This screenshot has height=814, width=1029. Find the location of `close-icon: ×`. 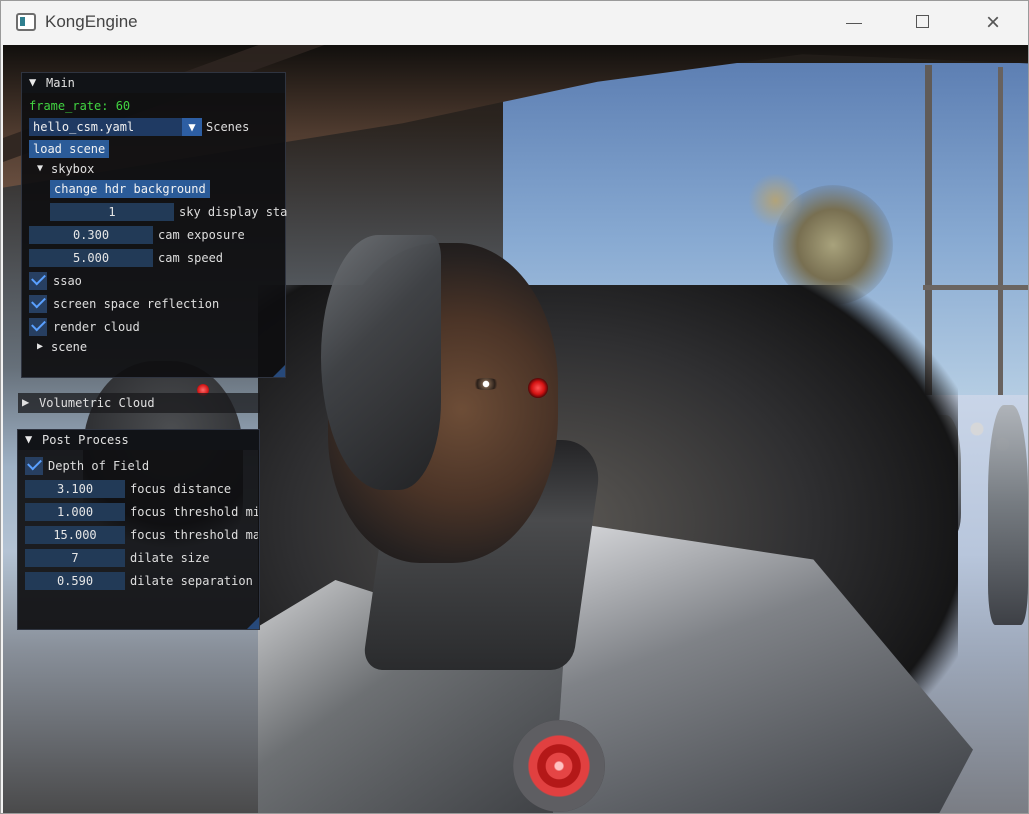

close-icon: × is located at coordinates (992, 22).